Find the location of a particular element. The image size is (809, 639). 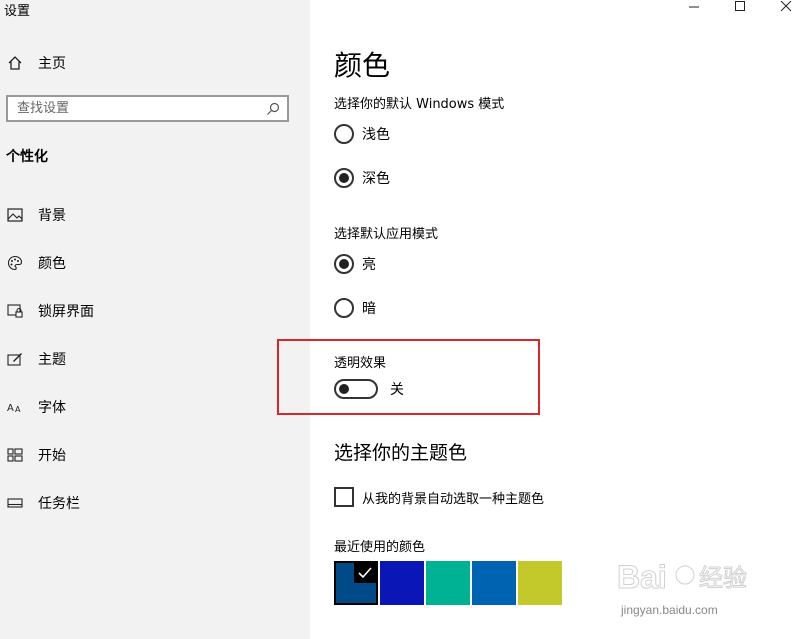

radio-app-light: 亮 is located at coordinates (355, 264).